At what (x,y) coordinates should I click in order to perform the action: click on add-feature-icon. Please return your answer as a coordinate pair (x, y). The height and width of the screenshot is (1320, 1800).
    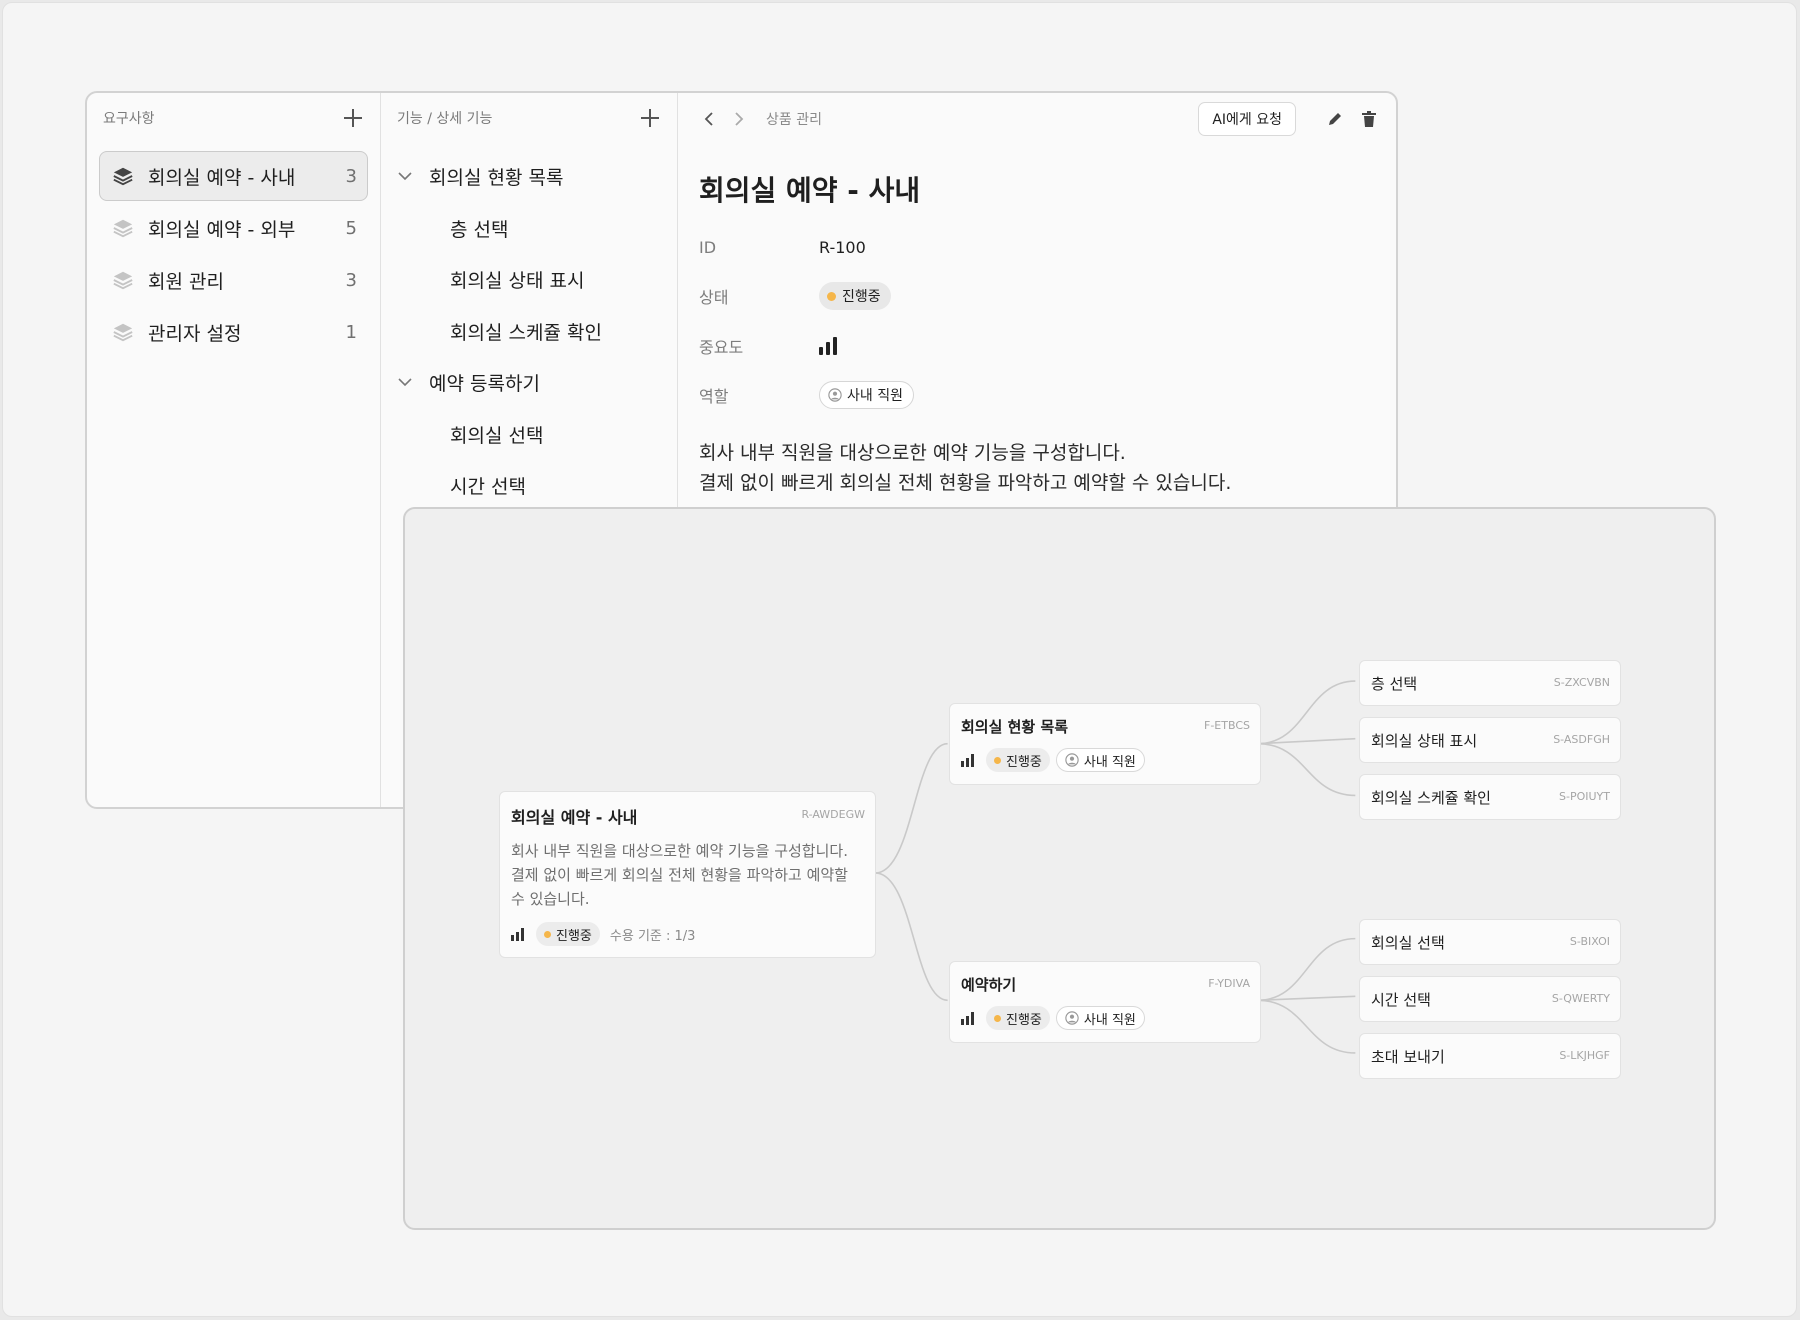
    Looking at the image, I should click on (650, 118).